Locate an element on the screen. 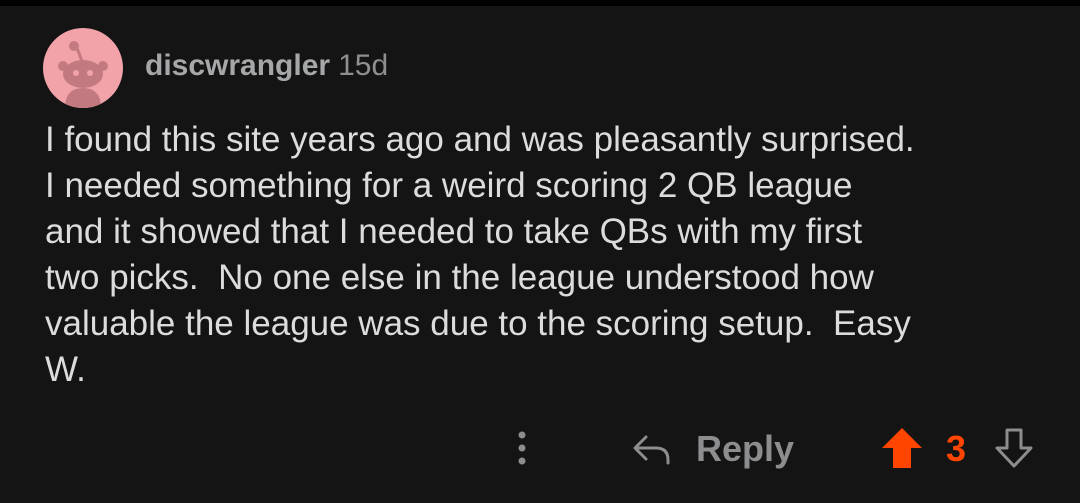 This screenshot has height=503, width=1080. user-avatar is located at coordinates (83, 68).